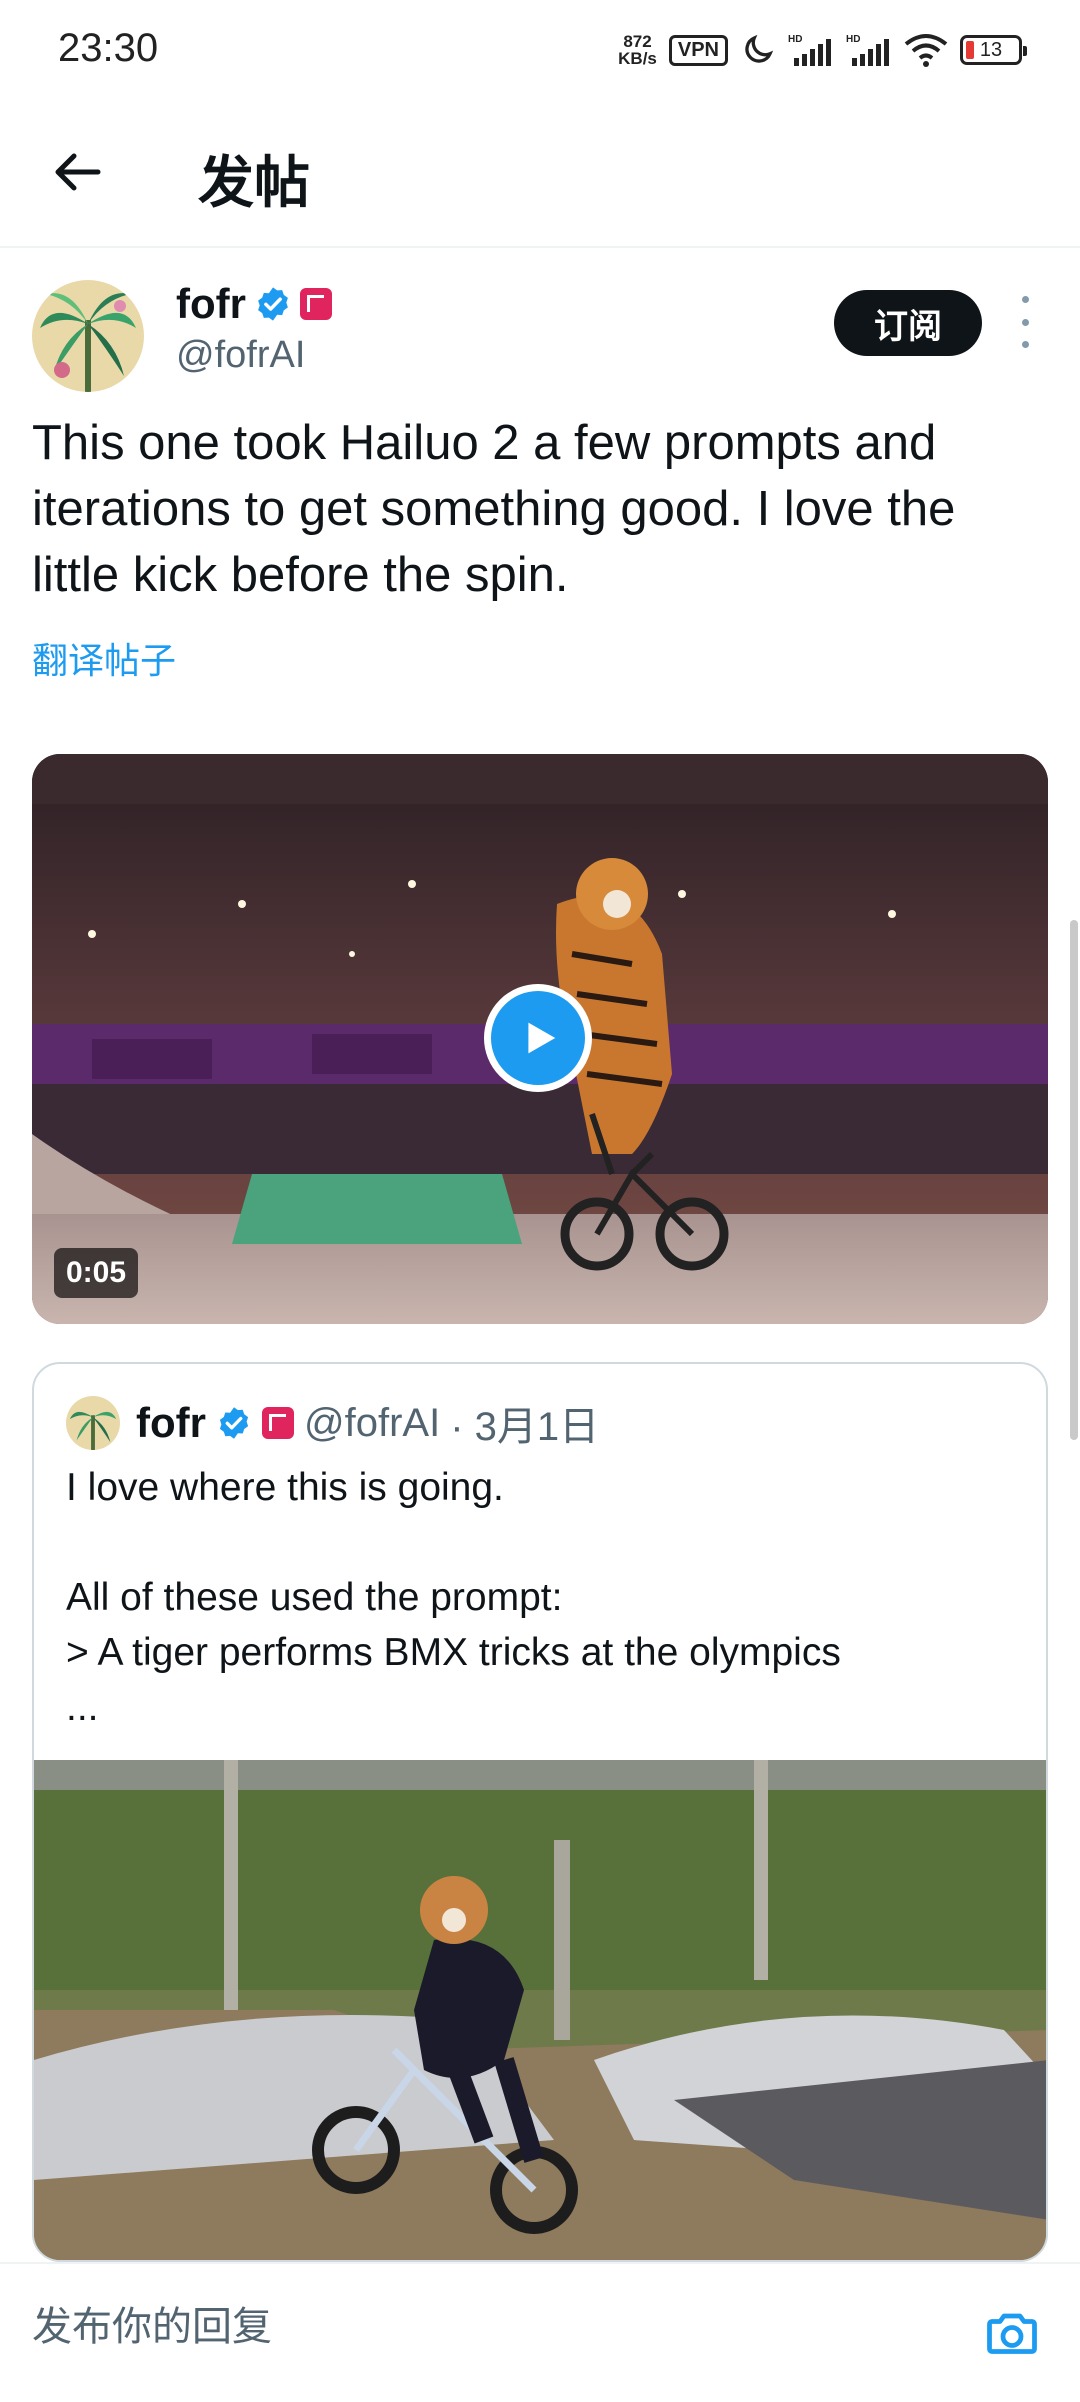 The width and height of the screenshot is (1080, 2402). I want to click on video-duration: 0:05, so click(96, 1273).